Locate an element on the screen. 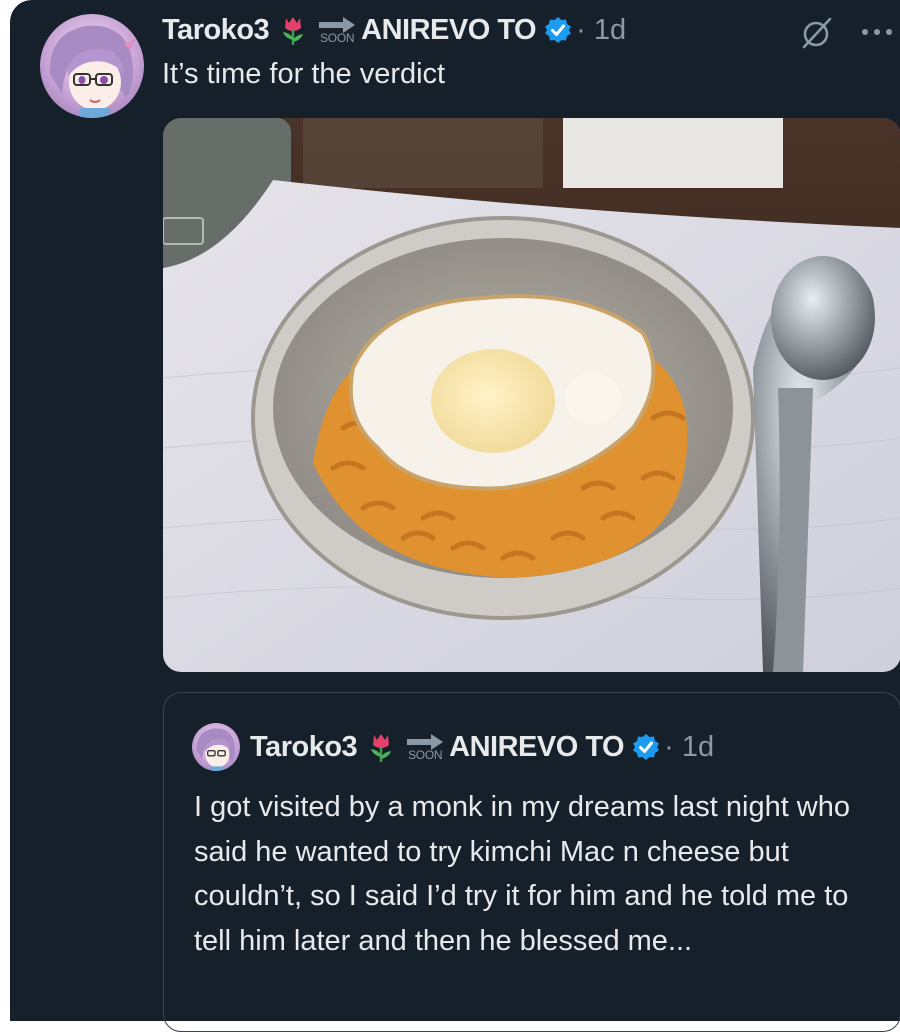  quoted-author-name: Taroko3 is located at coordinates (304, 747).